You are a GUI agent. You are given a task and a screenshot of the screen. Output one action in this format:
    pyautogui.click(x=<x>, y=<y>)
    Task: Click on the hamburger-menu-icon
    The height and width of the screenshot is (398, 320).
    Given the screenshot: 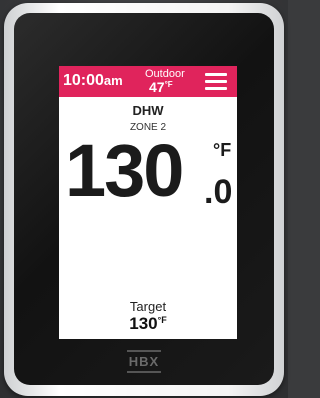 What is the action you would take?
    pyautogui.click(x=216, y=82)
    